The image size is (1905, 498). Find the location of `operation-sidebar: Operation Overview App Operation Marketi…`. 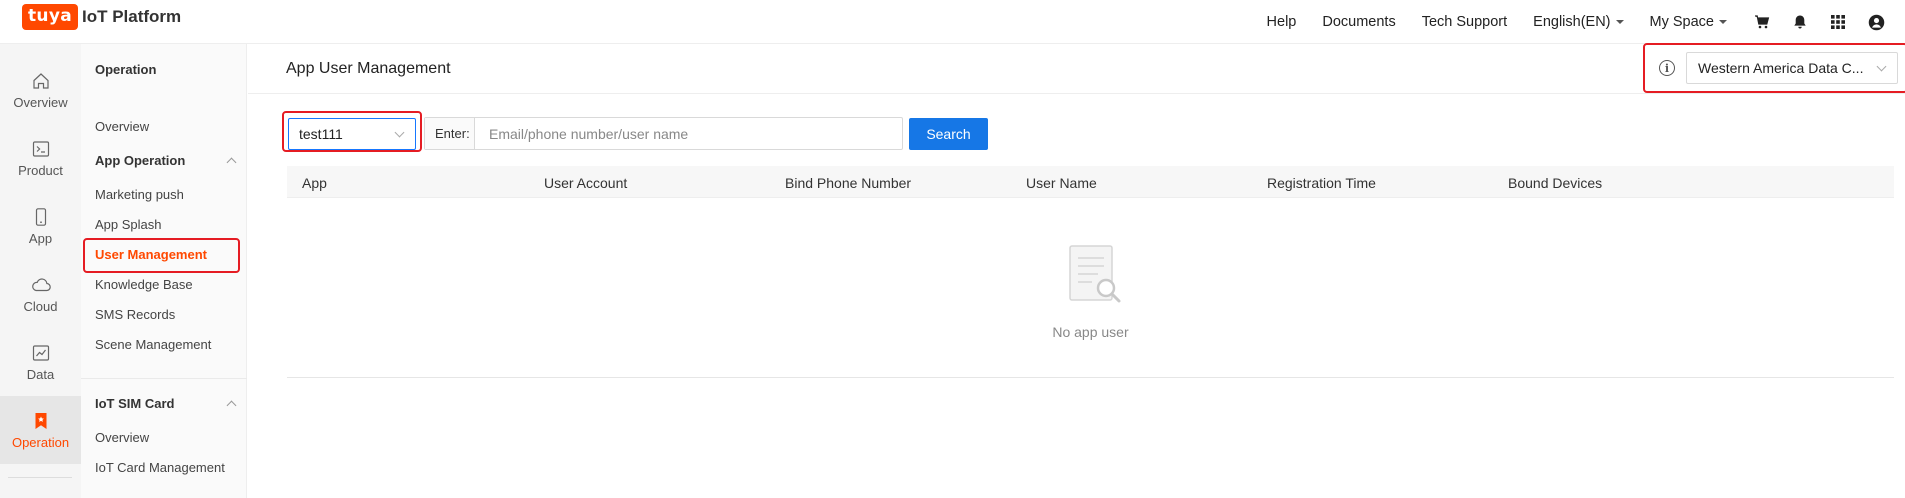

operation-sidebar: Operation Overview App Operation Marketi… is located at coordinates (164, 271).